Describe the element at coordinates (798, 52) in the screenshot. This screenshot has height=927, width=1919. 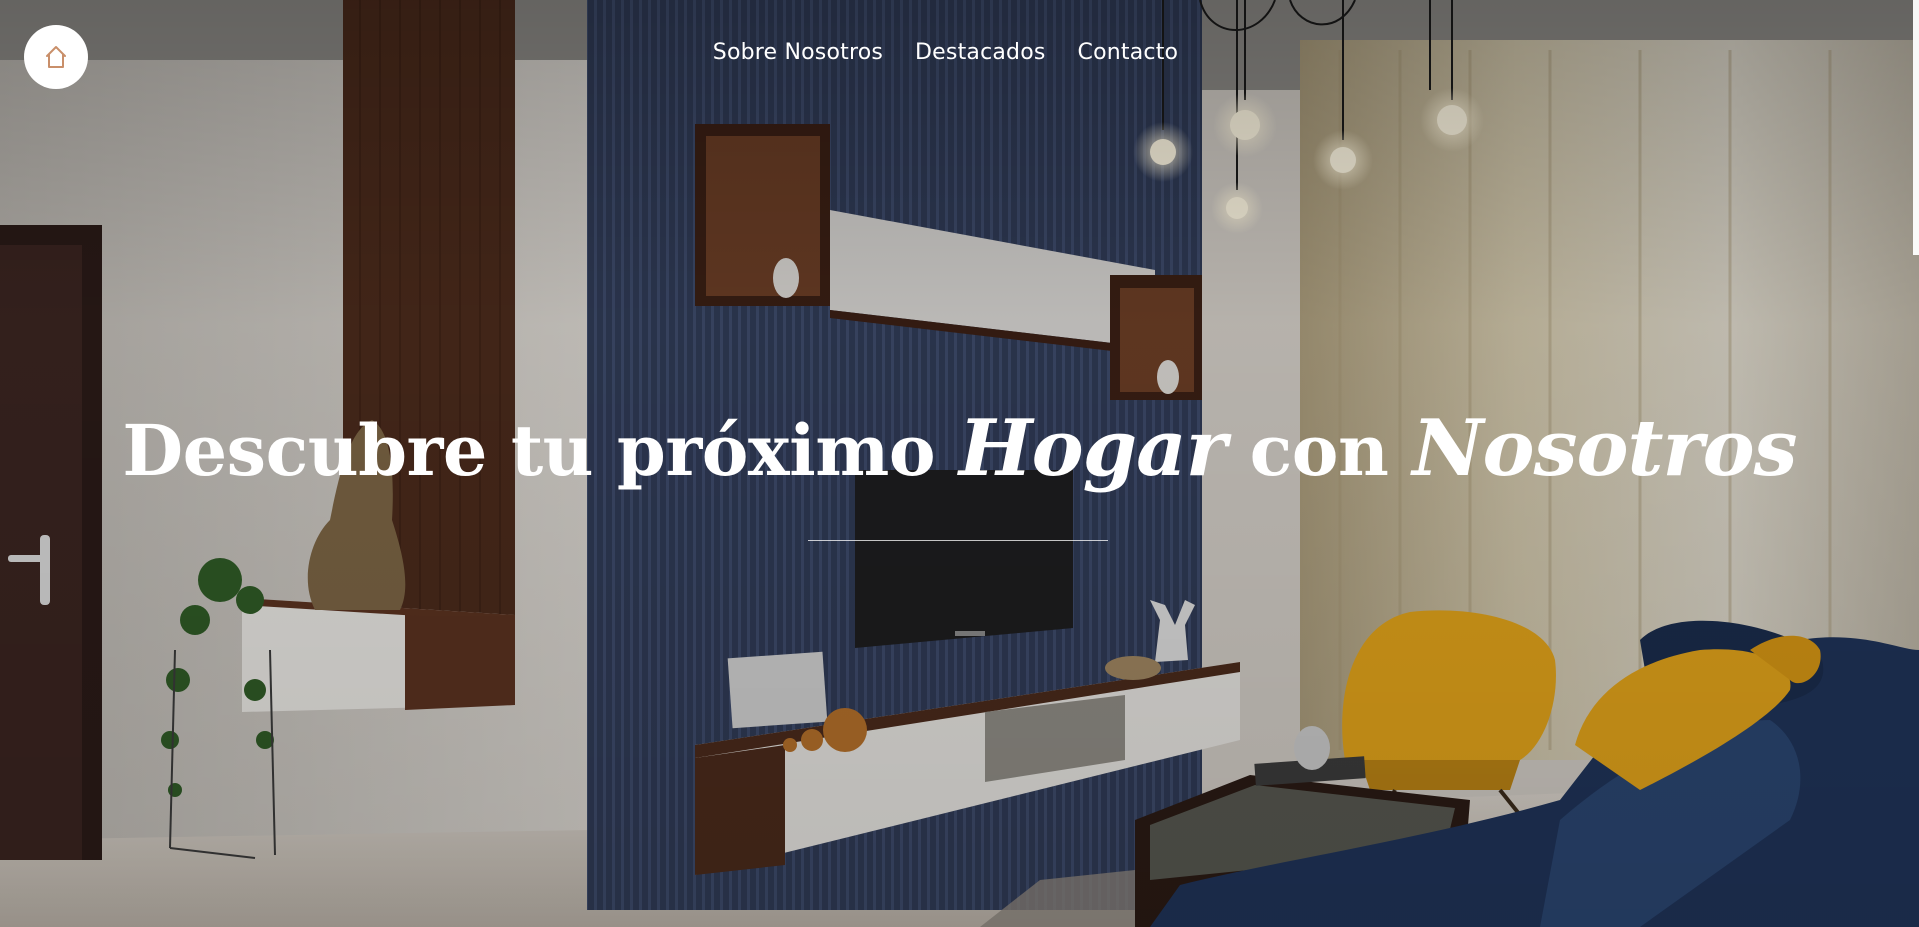
I see `nav-link-sobre-nosotros: Sobre Nosotros` at that location.